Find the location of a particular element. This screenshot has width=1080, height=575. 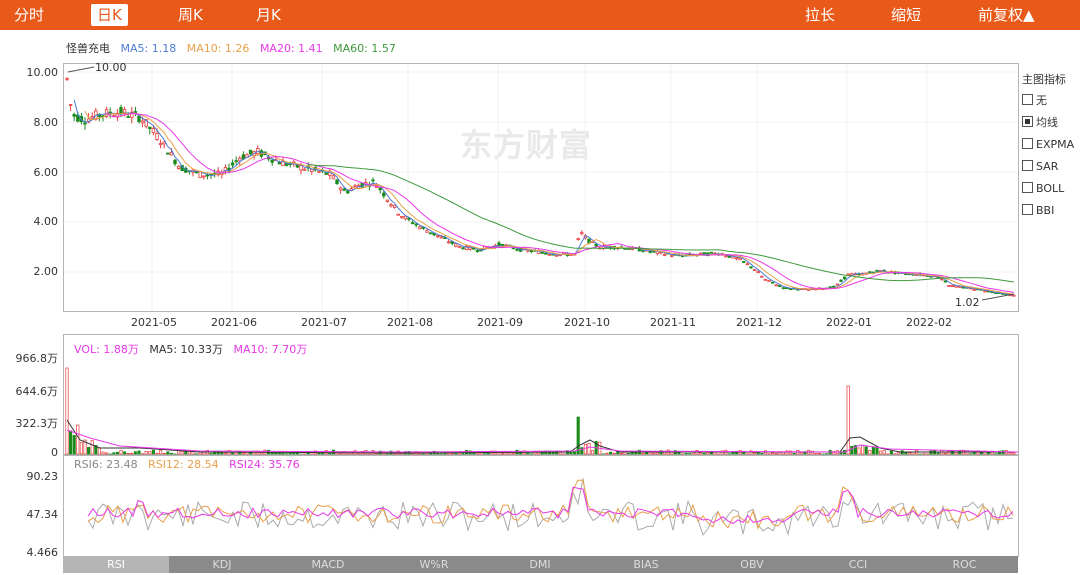

tab-monthly-k: 月K is located at coordinates (268, 15).